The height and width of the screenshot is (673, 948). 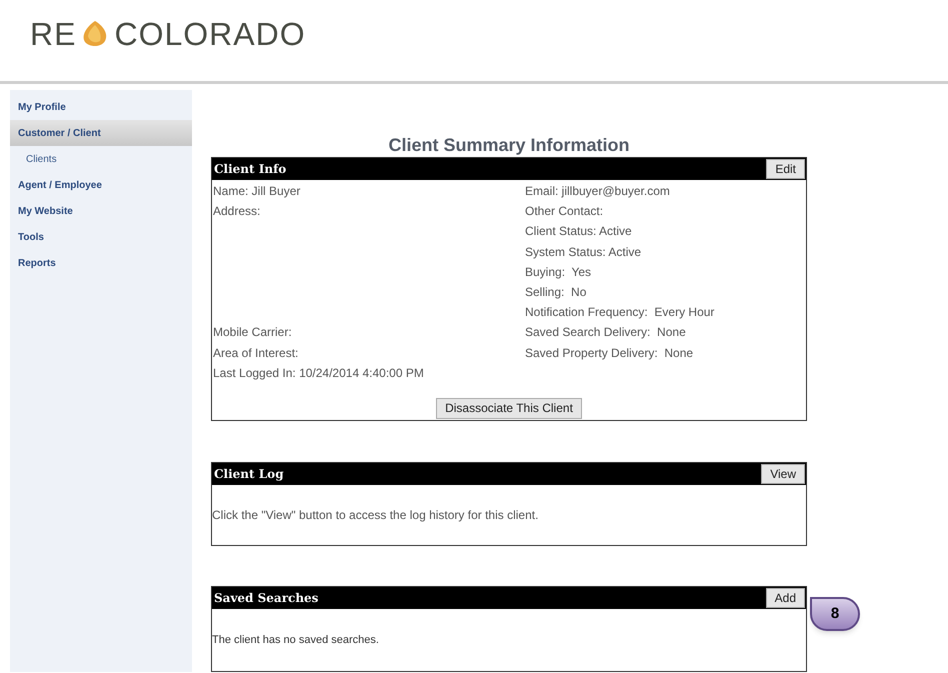 What do you see at coordinates (318, 373) in the screenshot?
I see `field-text: Last Logged In: 10/24/2014 4:40:00 PM` at bounding box center [318, 373].